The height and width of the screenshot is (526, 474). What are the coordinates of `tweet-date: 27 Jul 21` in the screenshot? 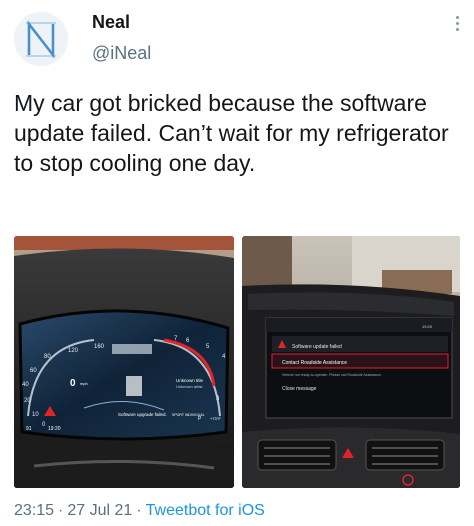 It's located at (100, 510).